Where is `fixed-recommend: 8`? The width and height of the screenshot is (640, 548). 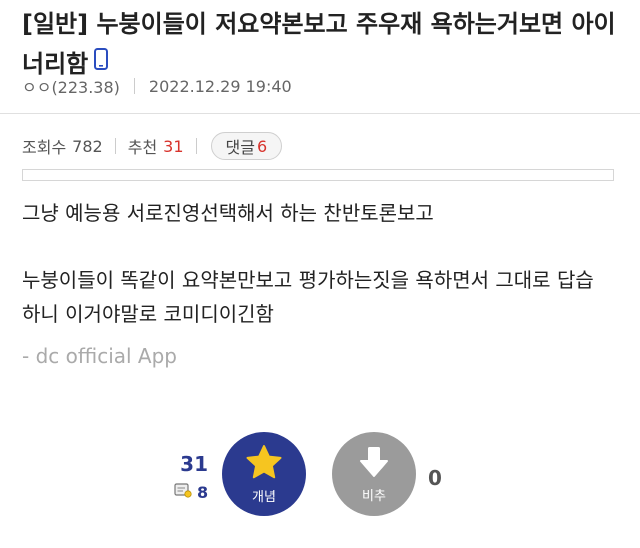 fixed-recommend: 8 is located at coordinates (191, 492).